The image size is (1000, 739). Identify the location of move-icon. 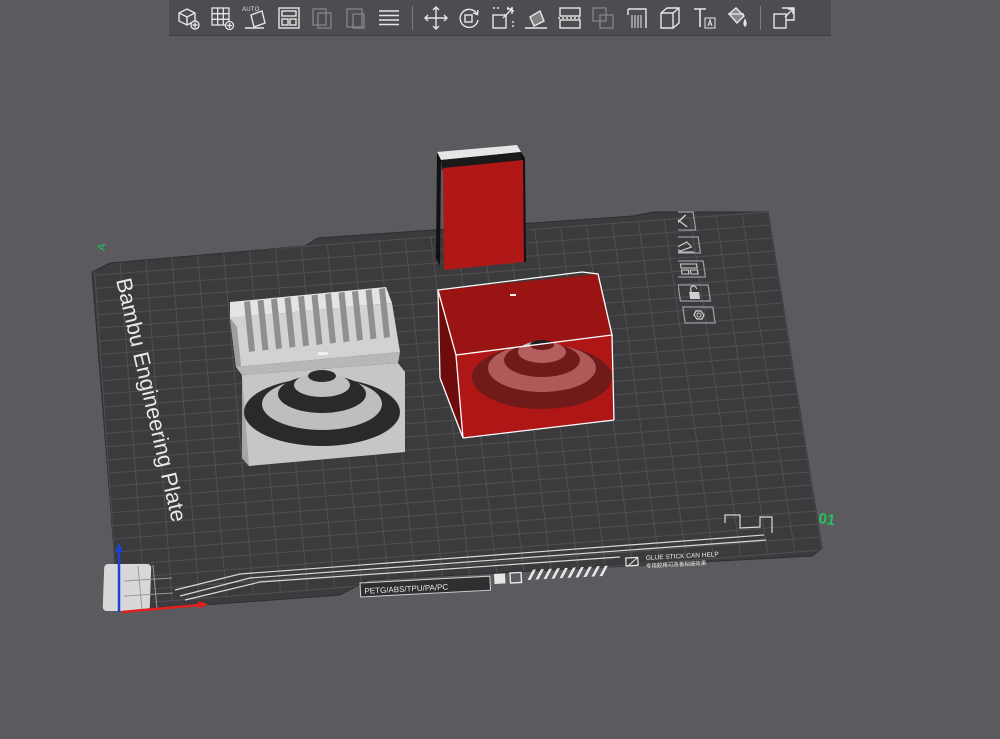
(435, 17).